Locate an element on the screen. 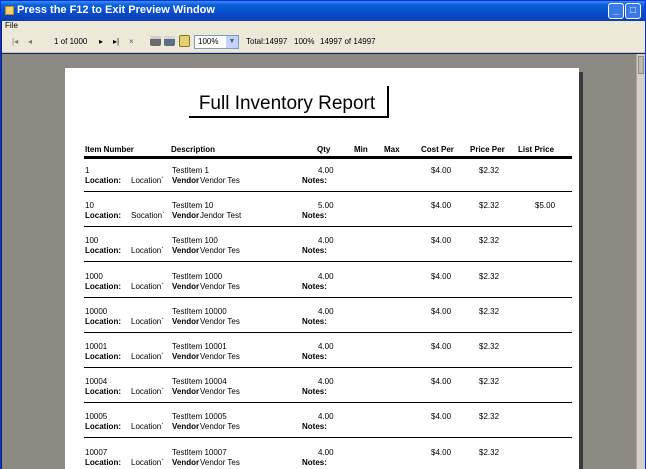 Image resolution: width=646 pixels, height=469 pixels. page-indicator: 1 of 1000 is located at coordinates (70, 41).